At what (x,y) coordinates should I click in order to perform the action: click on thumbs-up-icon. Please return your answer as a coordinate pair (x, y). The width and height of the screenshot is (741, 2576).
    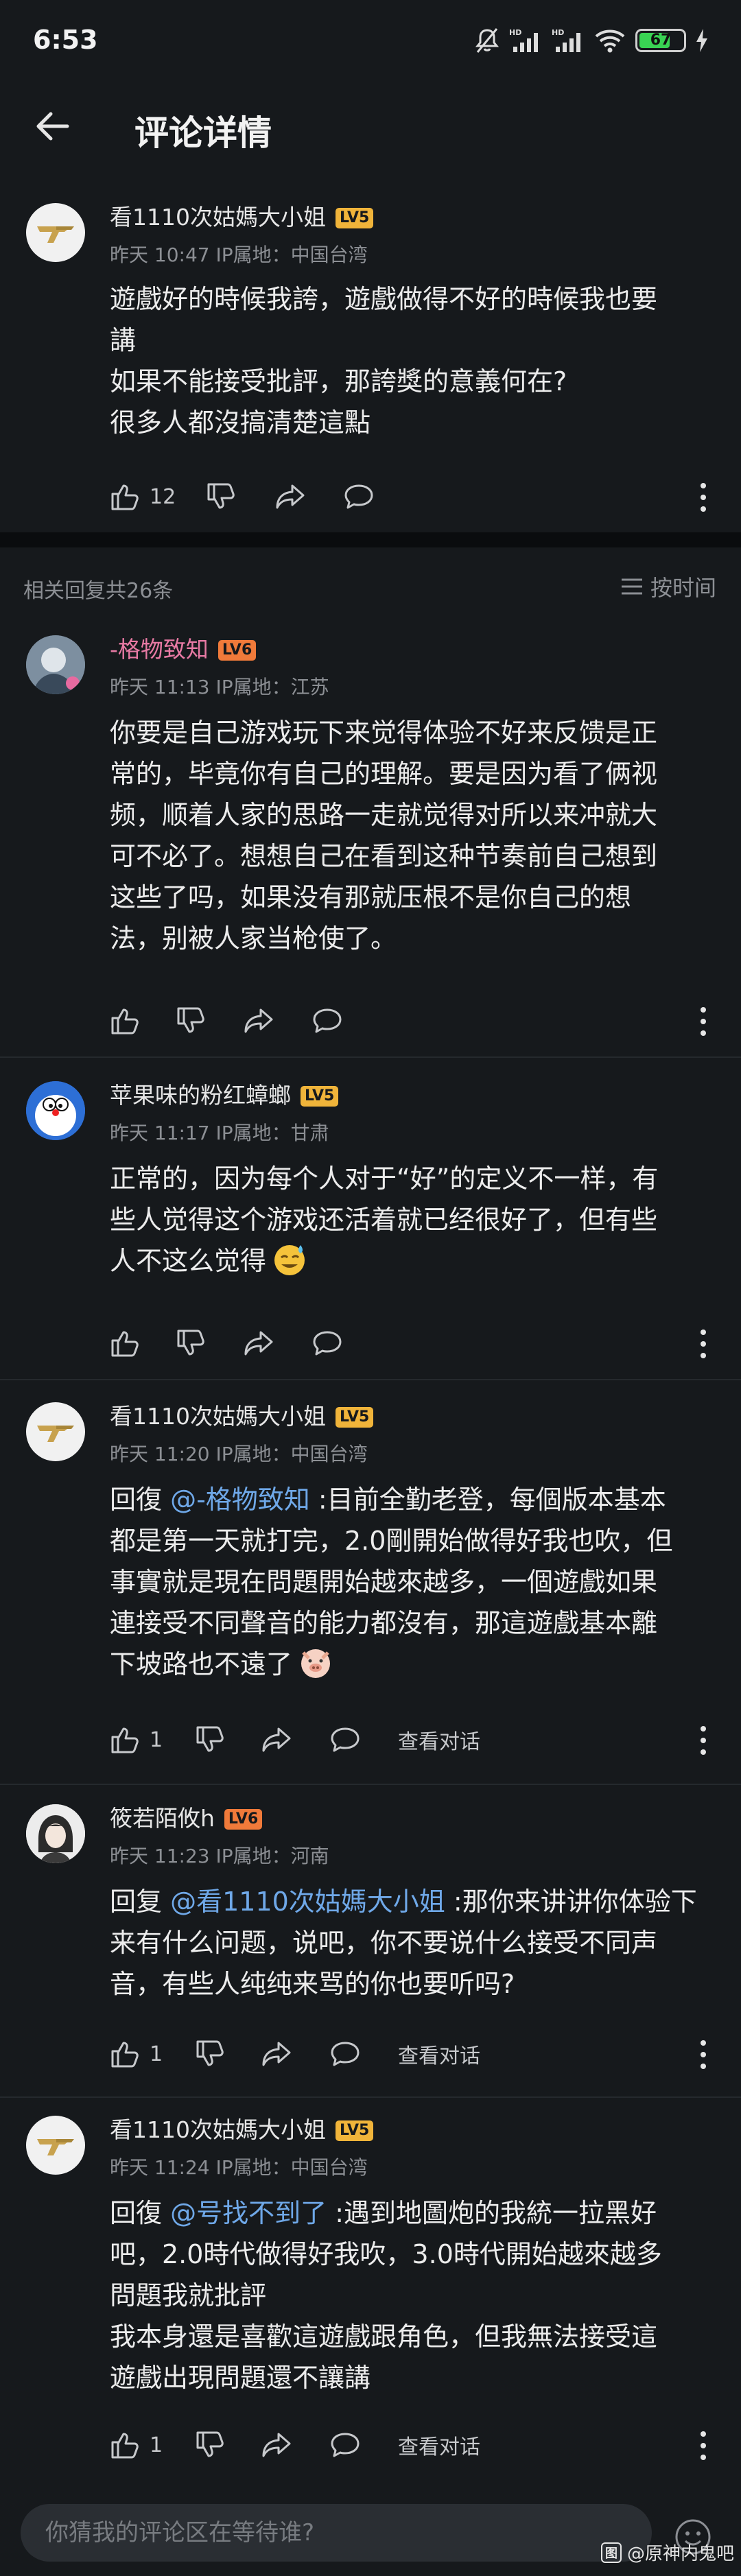
    Looking at the image, I should click on (125, 2055).